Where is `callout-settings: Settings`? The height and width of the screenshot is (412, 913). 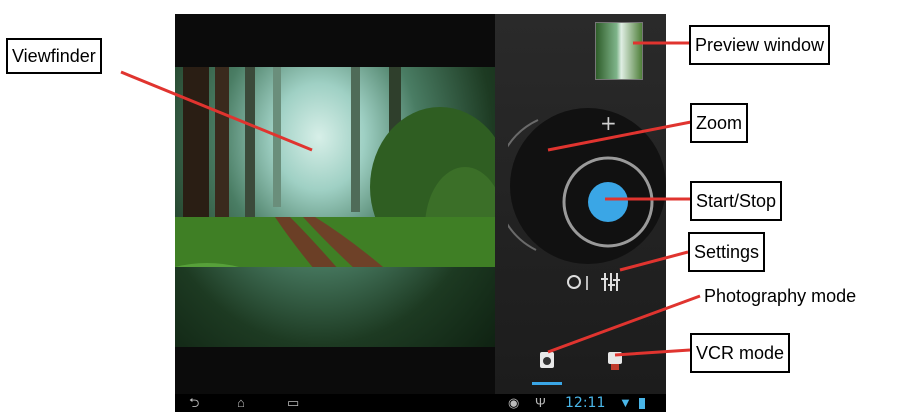
callout-settings: Settings is located at coordinates (727, 252).